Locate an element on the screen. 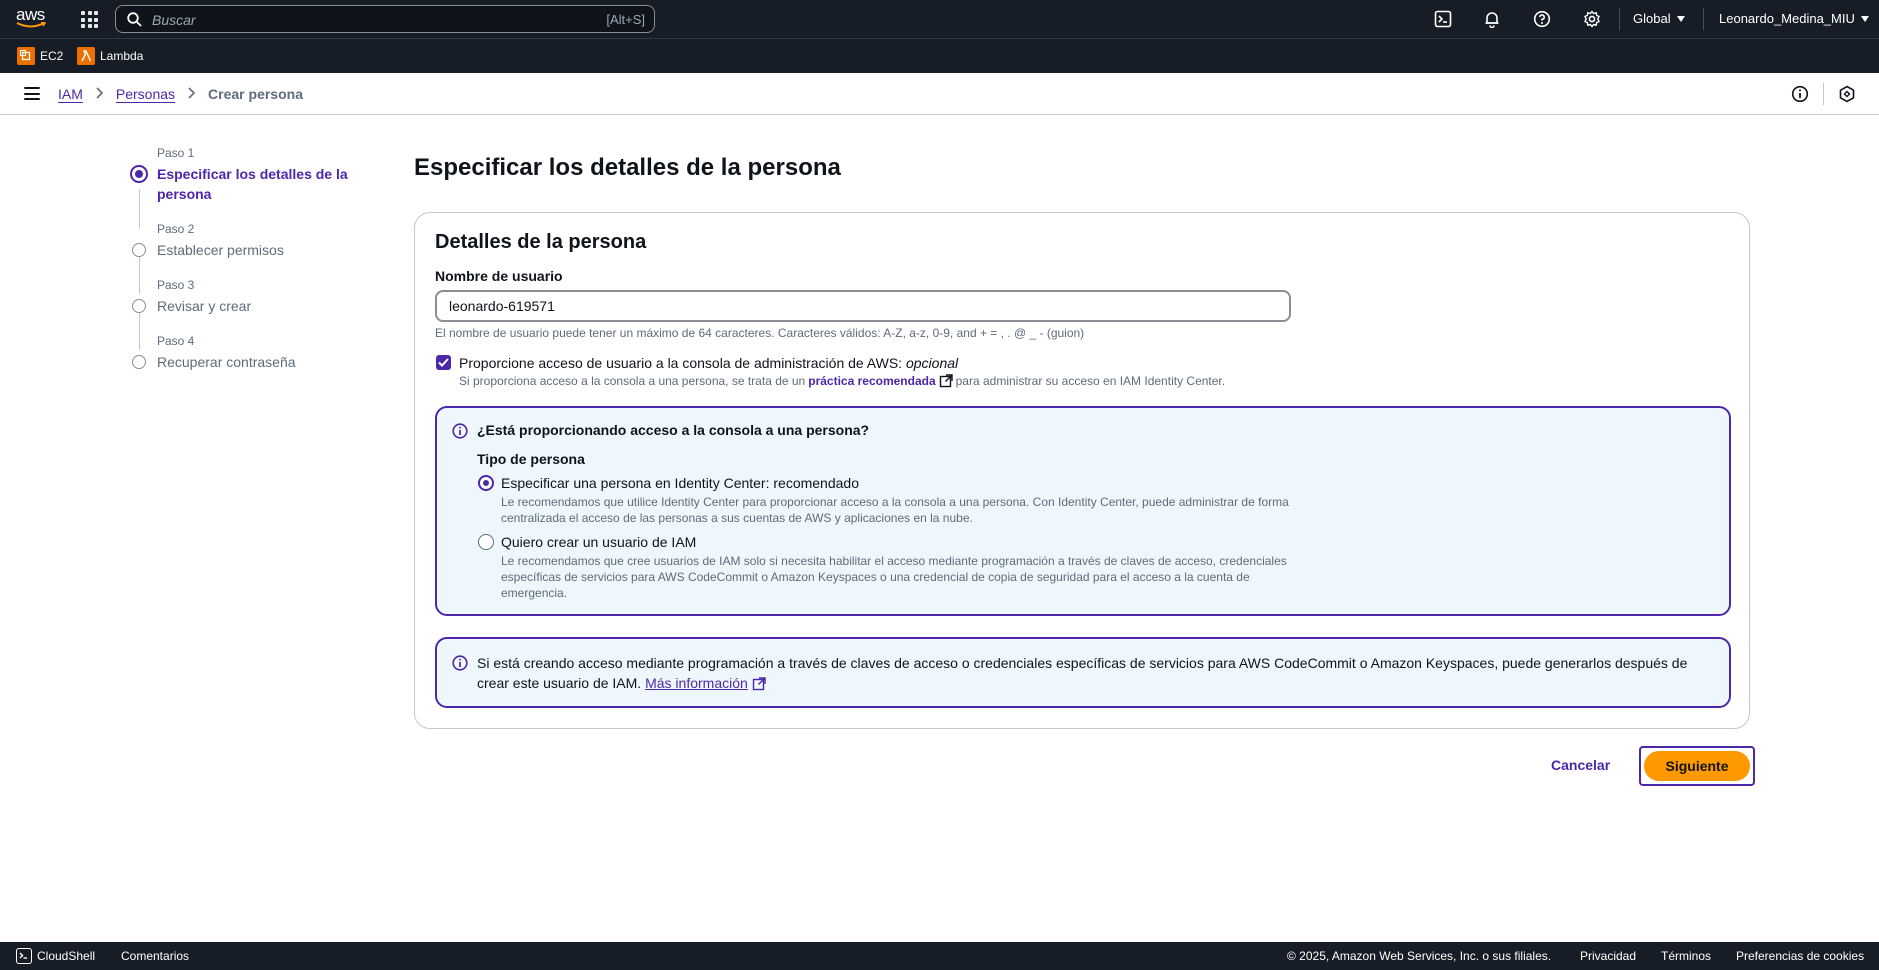 This screenshot has height=970, width=1879. search-input: Buscar [Alt+S] is located at coordinates (385, 19).